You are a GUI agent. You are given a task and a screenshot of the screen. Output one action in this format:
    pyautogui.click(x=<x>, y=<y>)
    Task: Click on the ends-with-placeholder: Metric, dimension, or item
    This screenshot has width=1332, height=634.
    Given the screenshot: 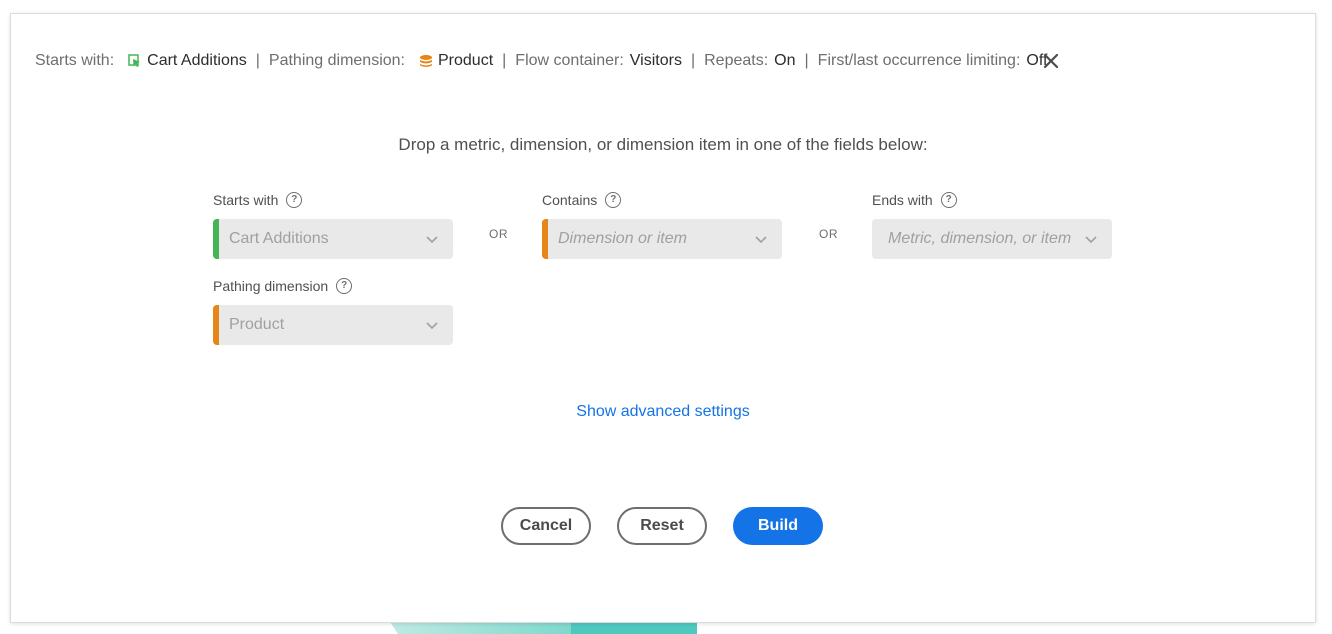 What is the action you would take?
    pyautogui.click(x=980, y=238)
    